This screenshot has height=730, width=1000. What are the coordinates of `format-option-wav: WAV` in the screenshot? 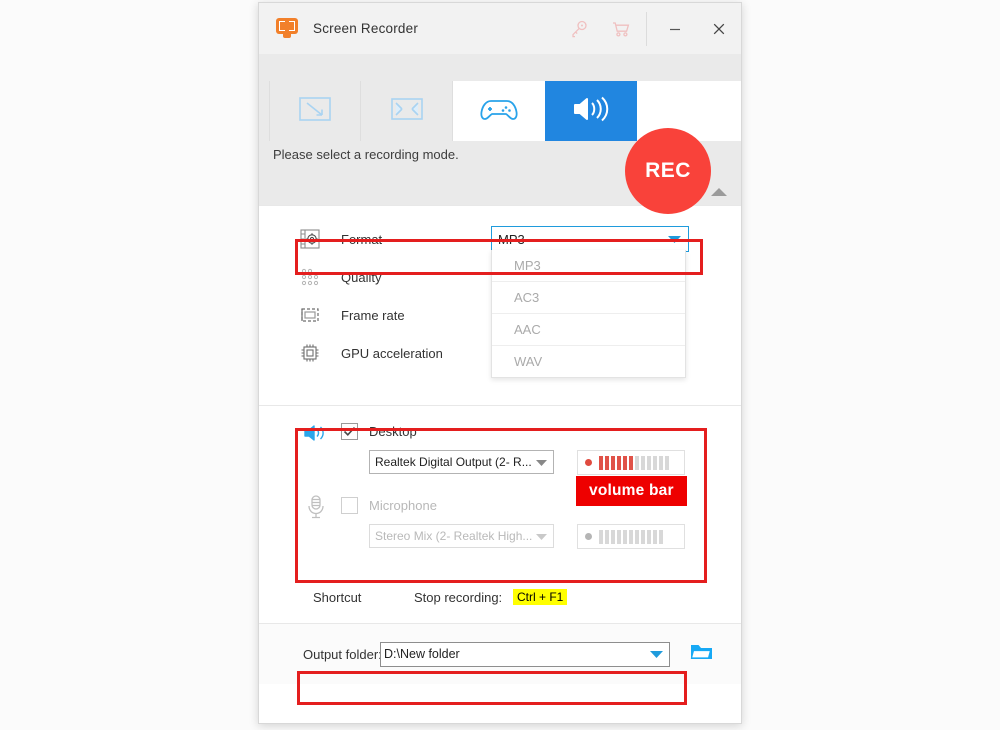 It's located at (588, 361).